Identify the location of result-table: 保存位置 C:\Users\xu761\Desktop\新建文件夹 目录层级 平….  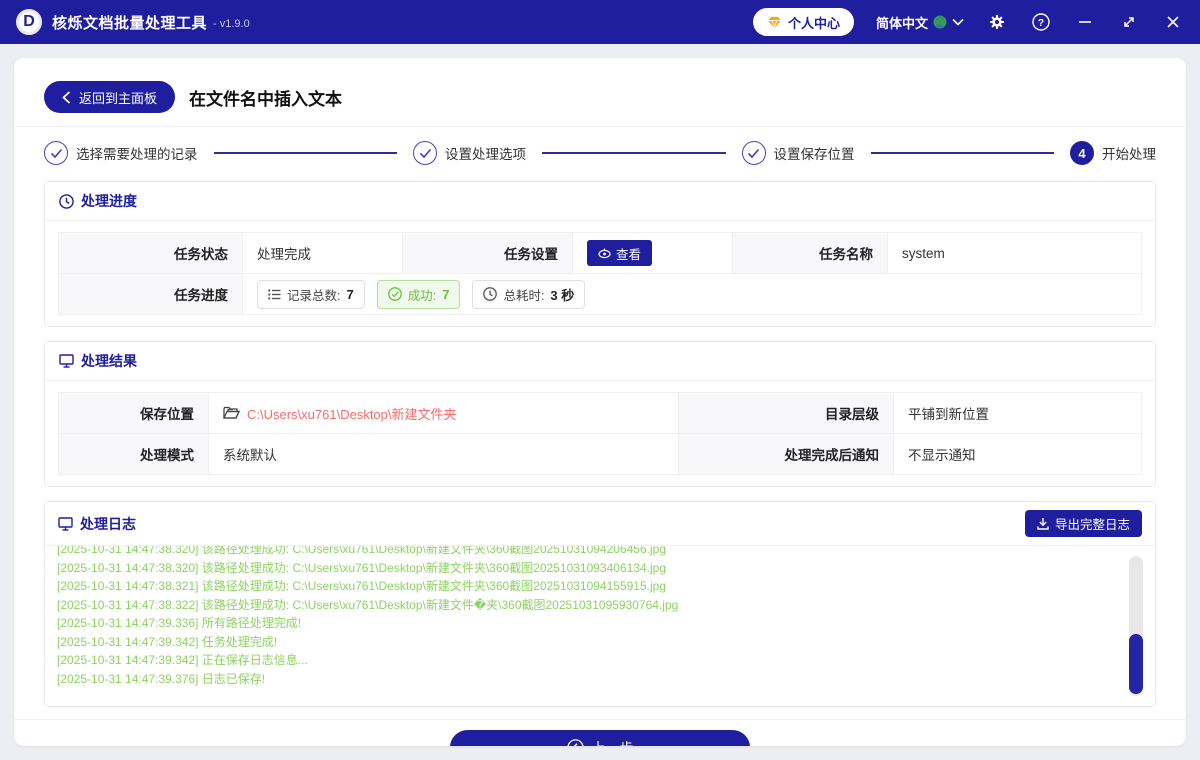
(600, 433).